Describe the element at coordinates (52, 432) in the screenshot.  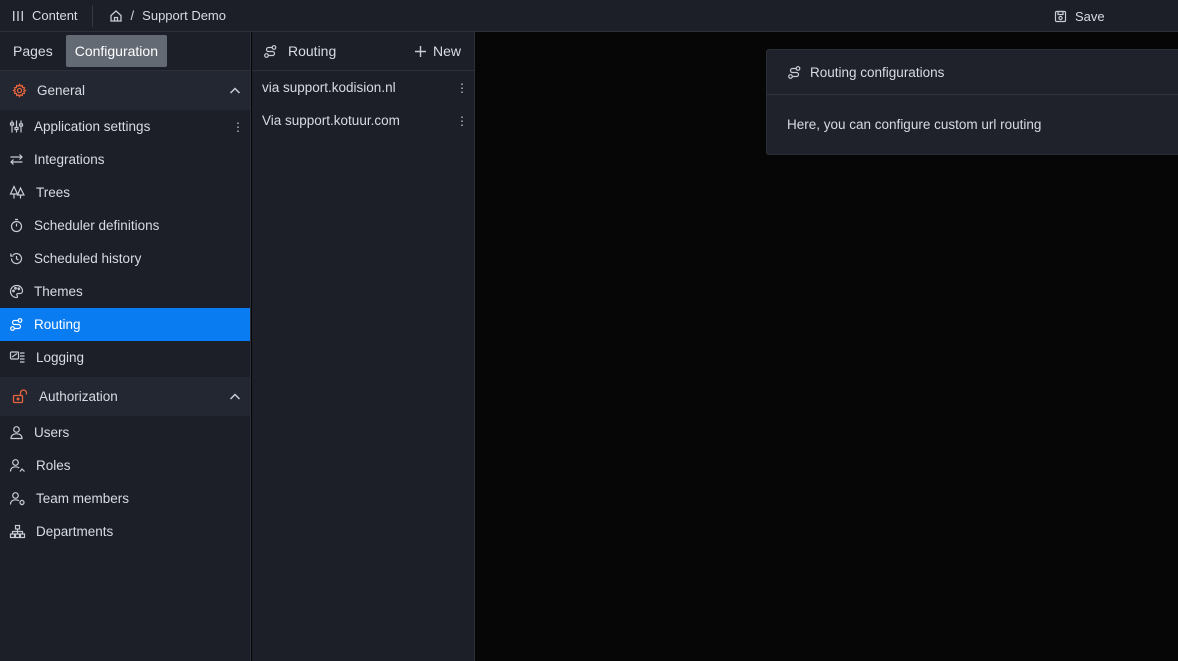
I see `sidebar-item-label: Users` at that location.